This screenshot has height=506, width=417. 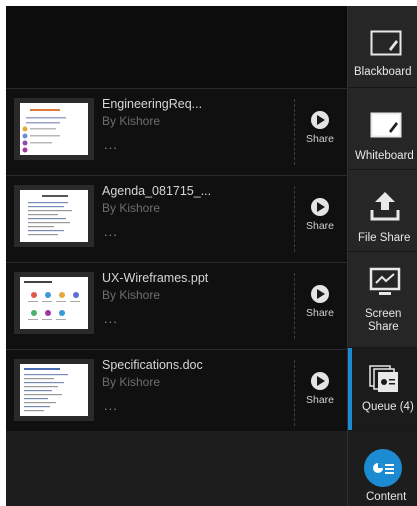 I want to click on sidebar-item-label: Blackboard, so click(x=383, y=72).